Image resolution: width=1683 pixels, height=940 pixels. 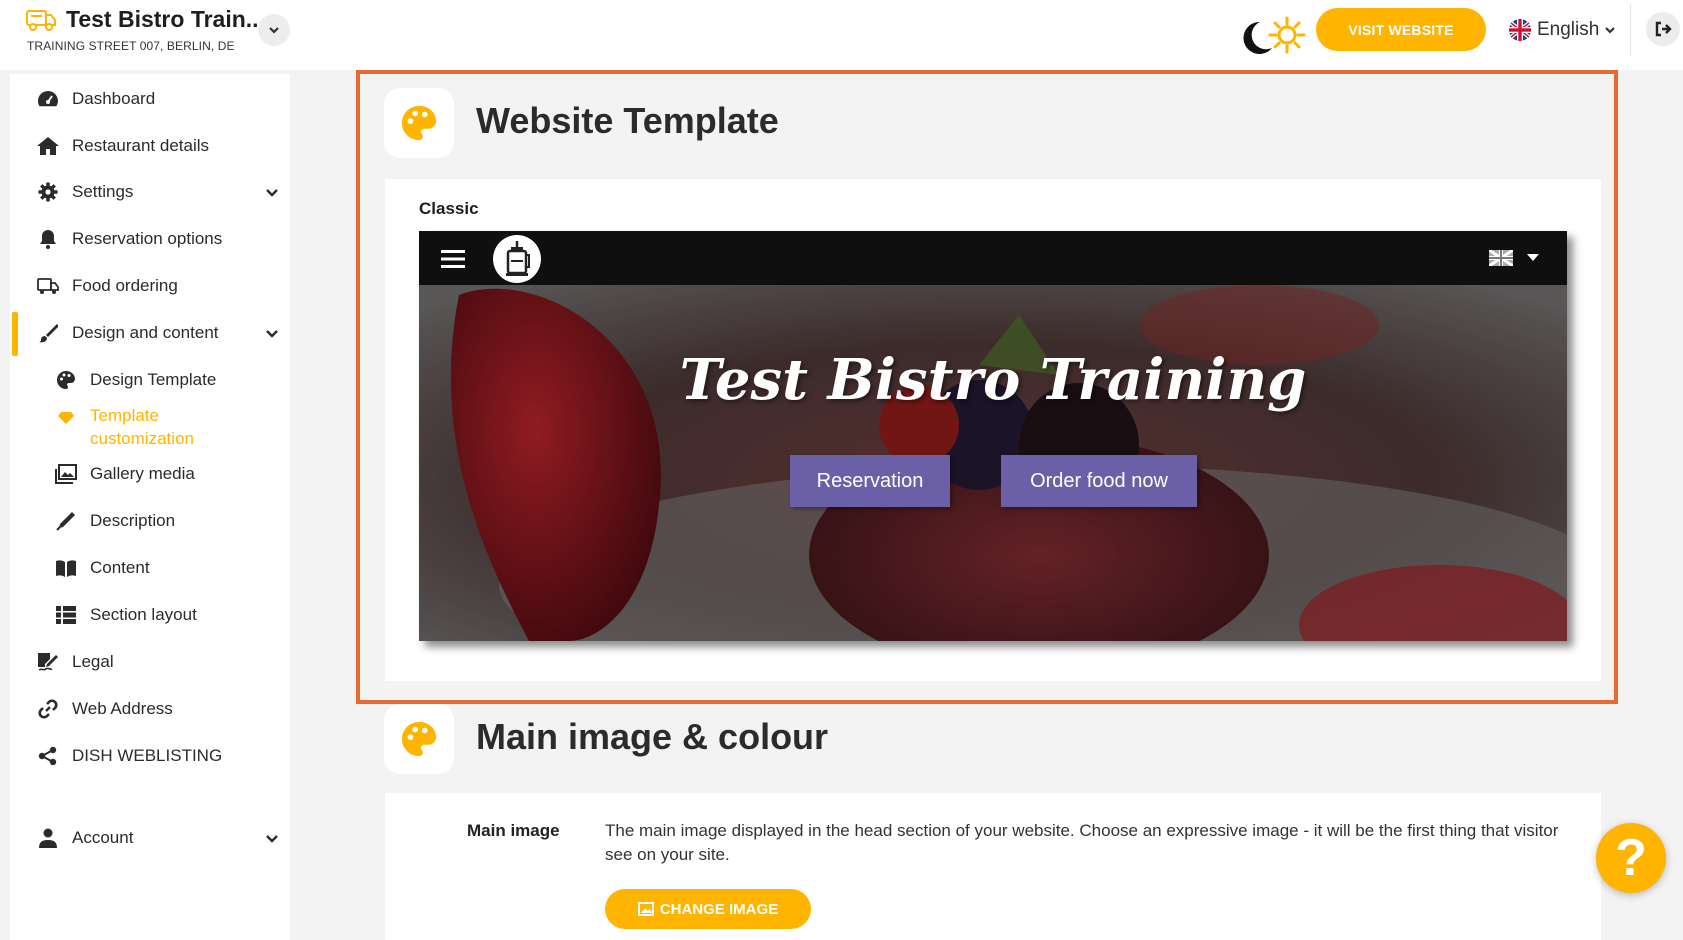 I want to click on sidebar-item-dish-weblisting: DISH WEBLISTING, so click(x=150, y=756).